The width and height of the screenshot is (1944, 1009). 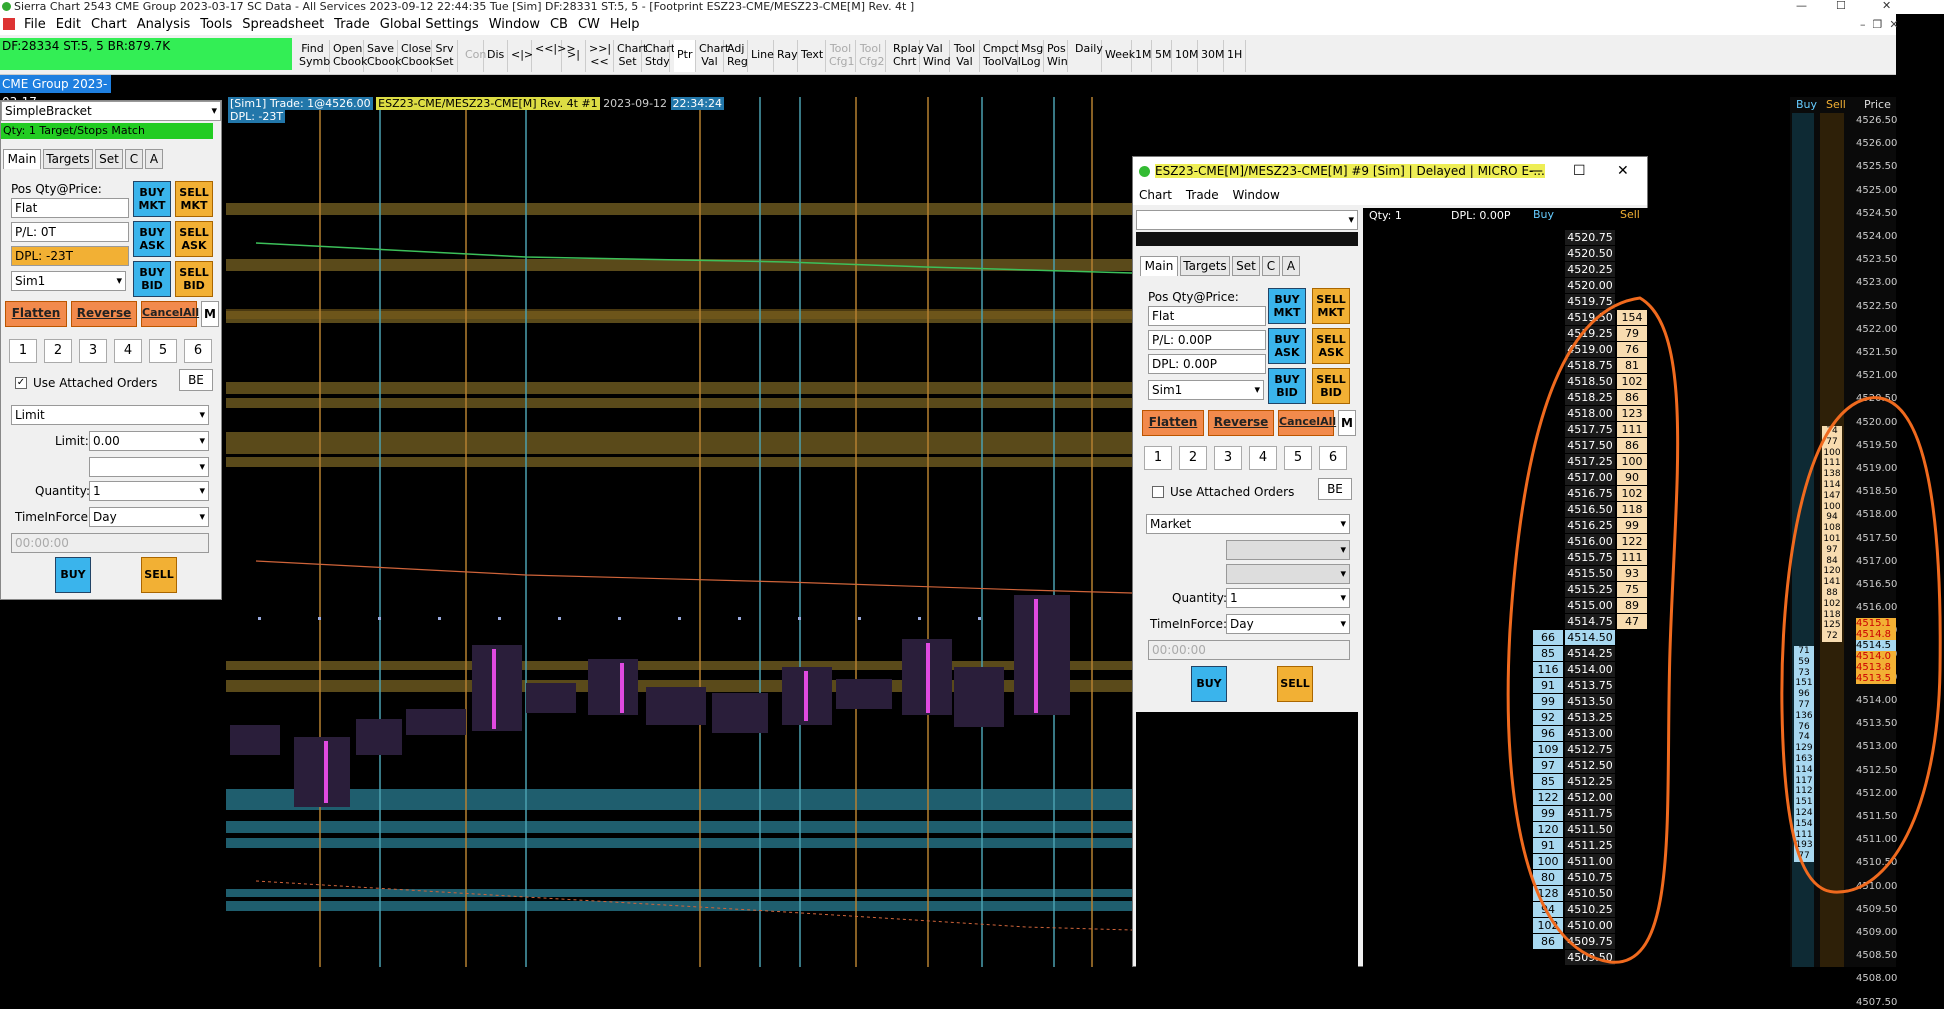 I want to click on chartbook-tab: CME Group 2023-03-17, so click(x=55, y=92).